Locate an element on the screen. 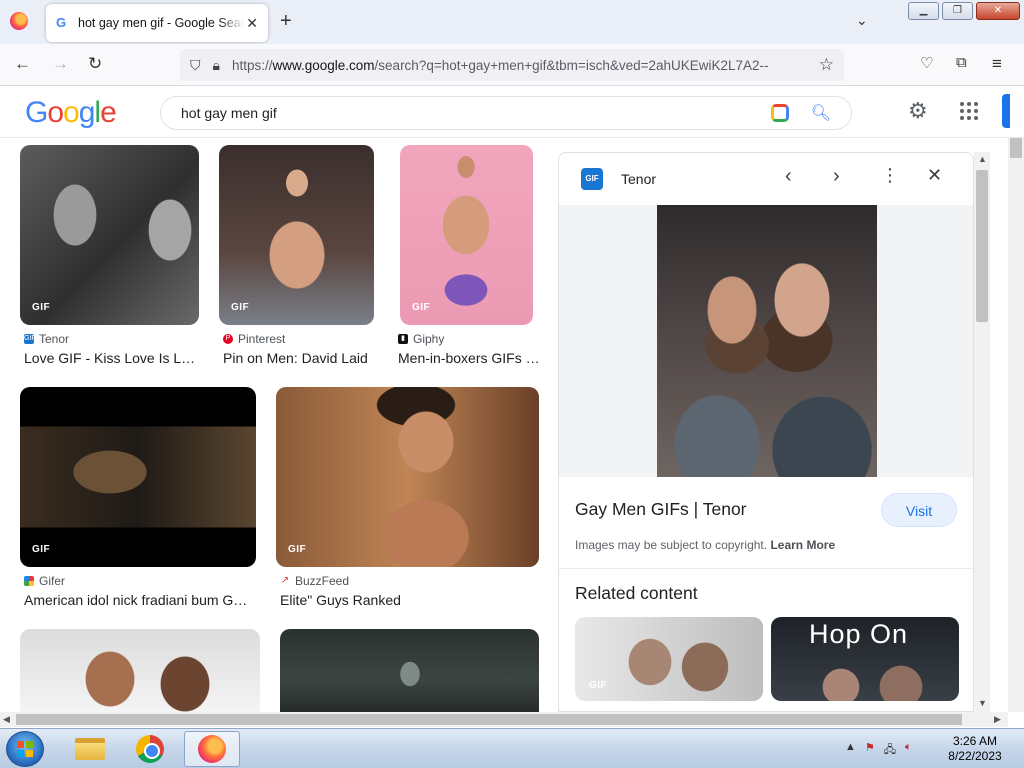 The image size is (1024, 768). result-image-2: GIF is located at coordinates (296, 235).